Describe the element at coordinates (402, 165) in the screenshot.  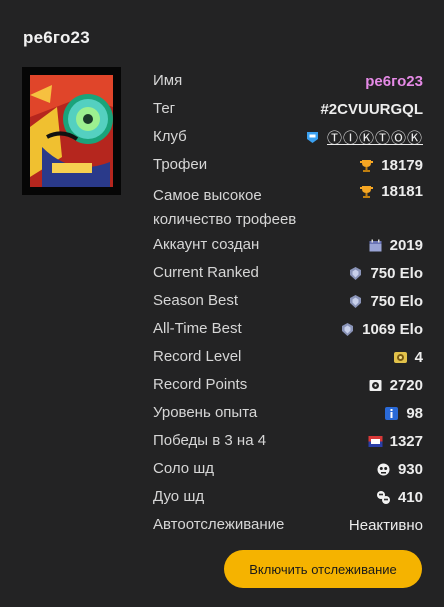
I see `stat-value: 18179` at that location.